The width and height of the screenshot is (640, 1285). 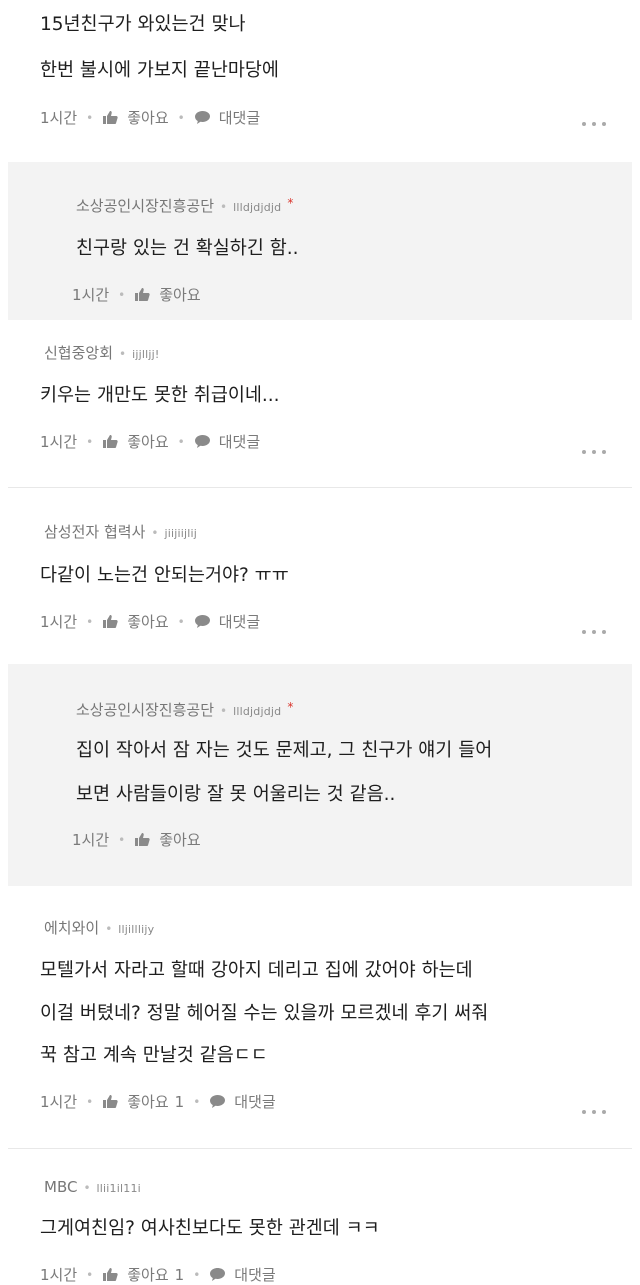 I want to click on comment-text-line: 꾹 참고 계속 만날것 같음ㄷㄷ, so click(x=154, y=1055).